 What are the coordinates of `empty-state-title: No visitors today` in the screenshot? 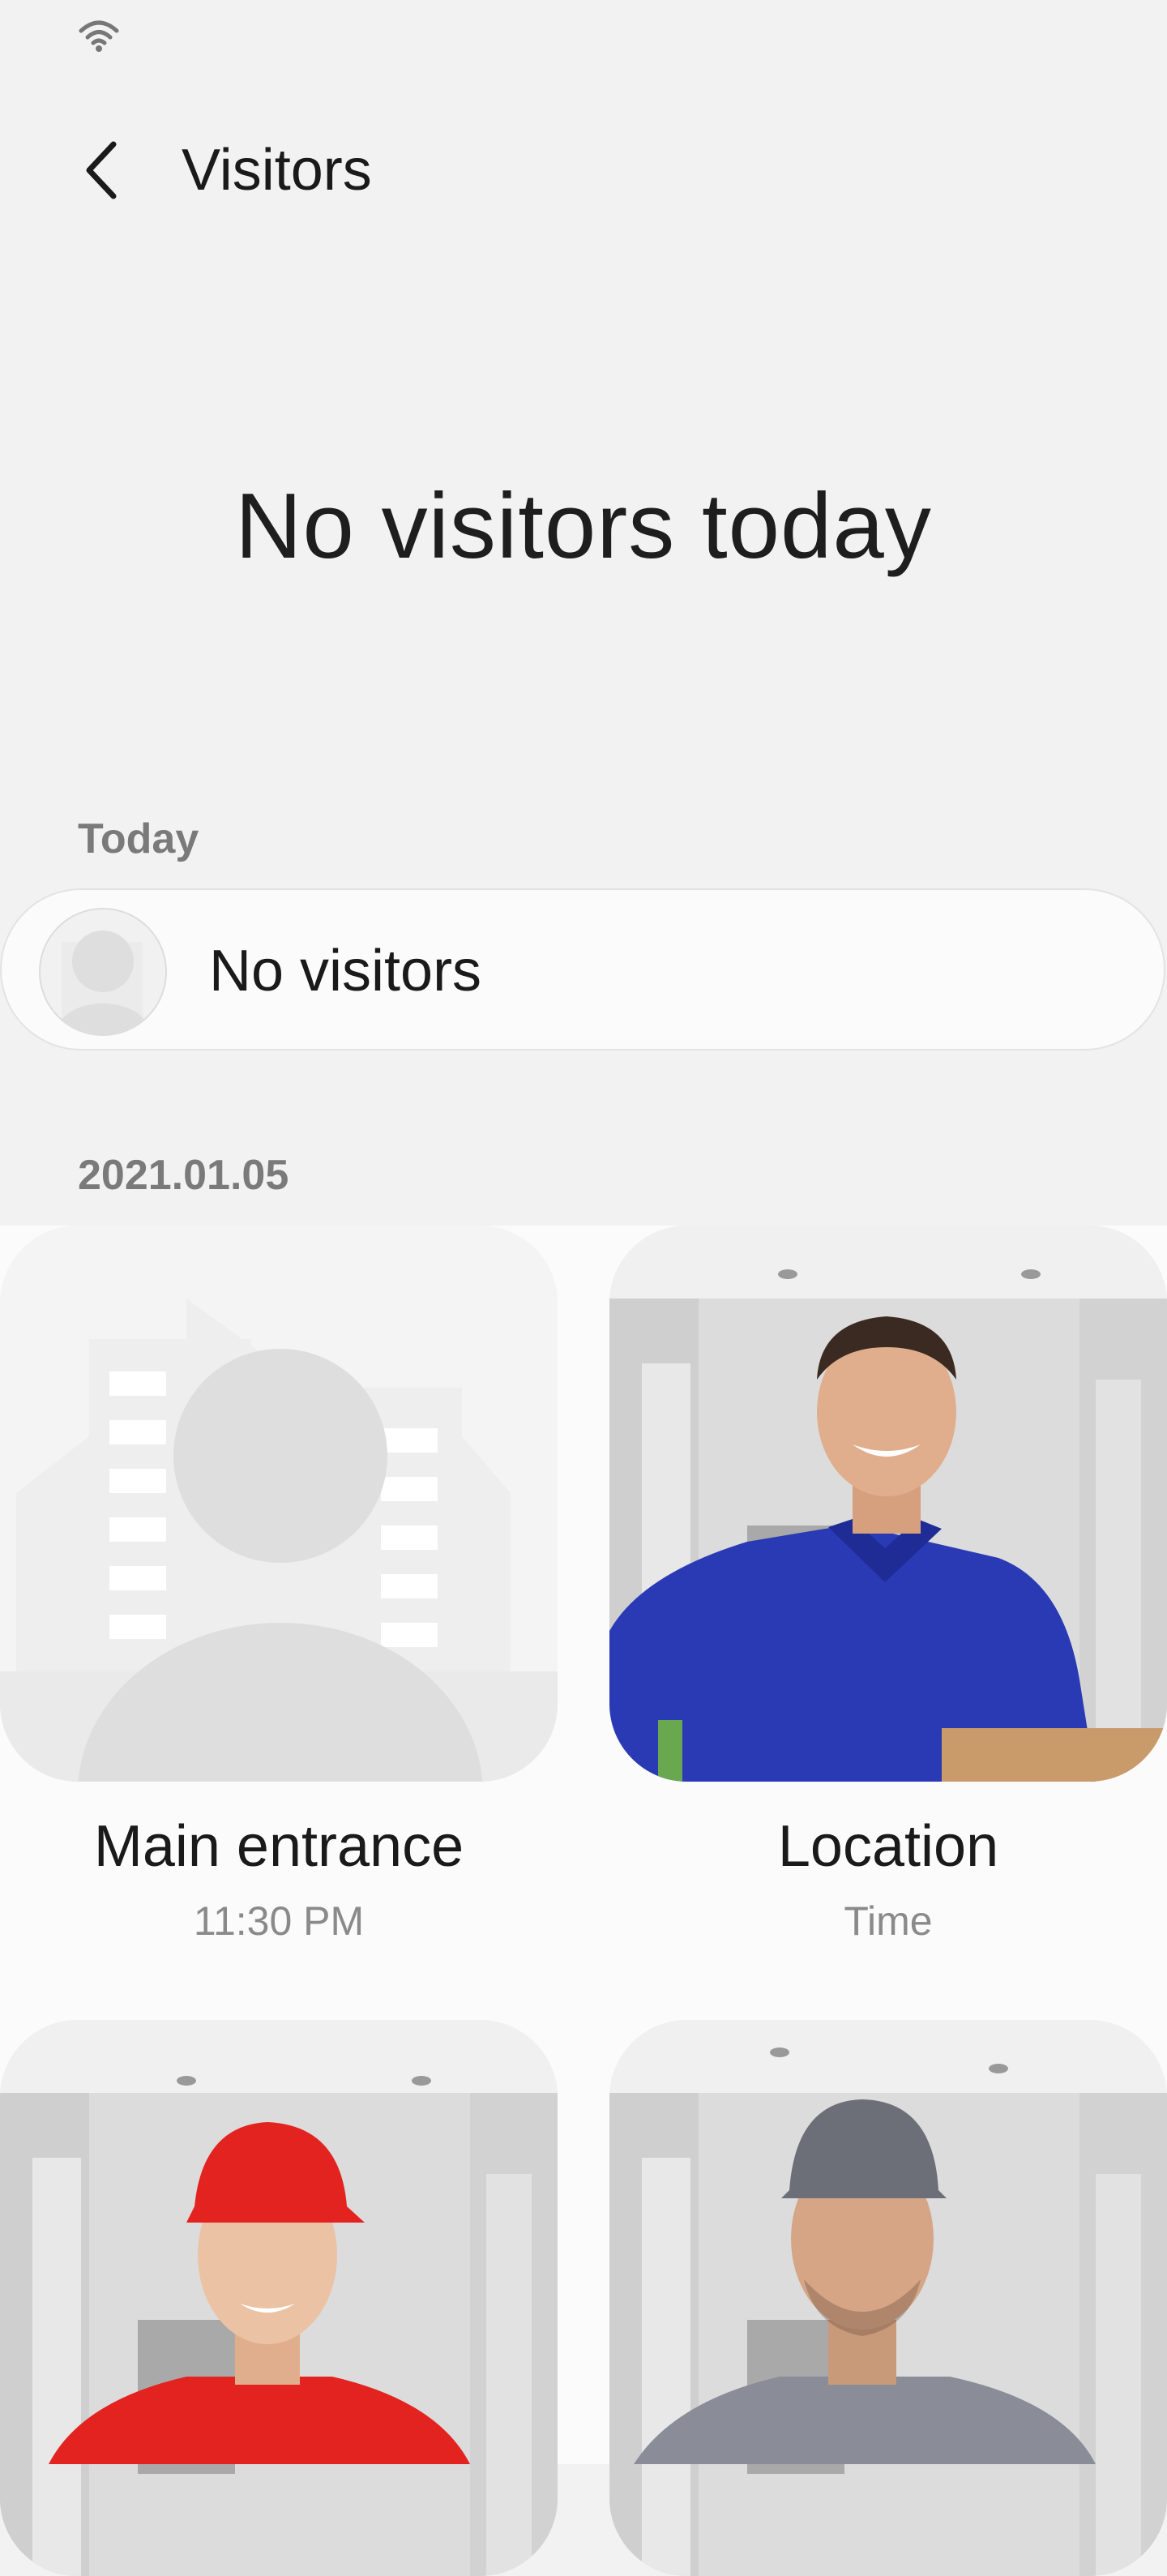 It's located at (583, 526).